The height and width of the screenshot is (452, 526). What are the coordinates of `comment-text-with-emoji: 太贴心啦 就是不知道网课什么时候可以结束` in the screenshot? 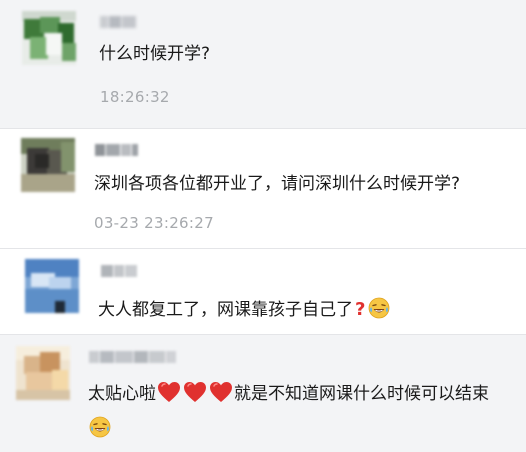 It's located at (288, 393).